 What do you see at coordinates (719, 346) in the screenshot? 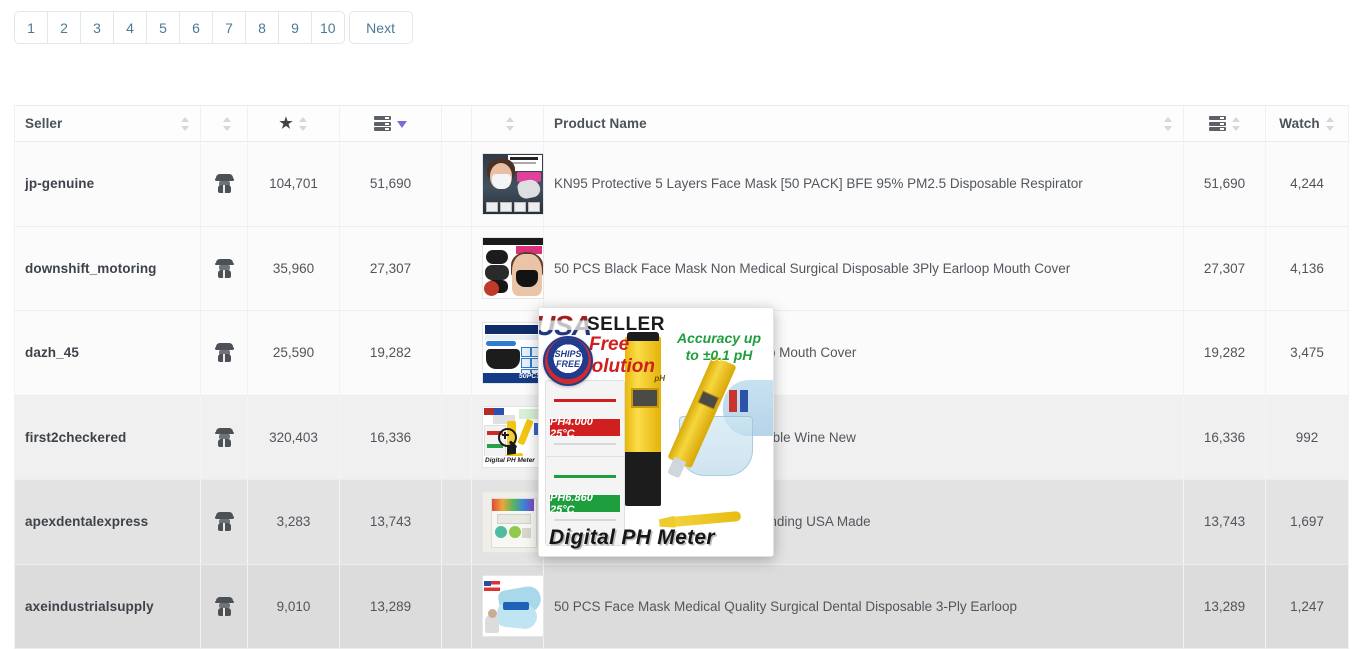
I see `preview-accuracy-text: Accuracy up to ±0.1 pH` at bounding box center [719, 346].